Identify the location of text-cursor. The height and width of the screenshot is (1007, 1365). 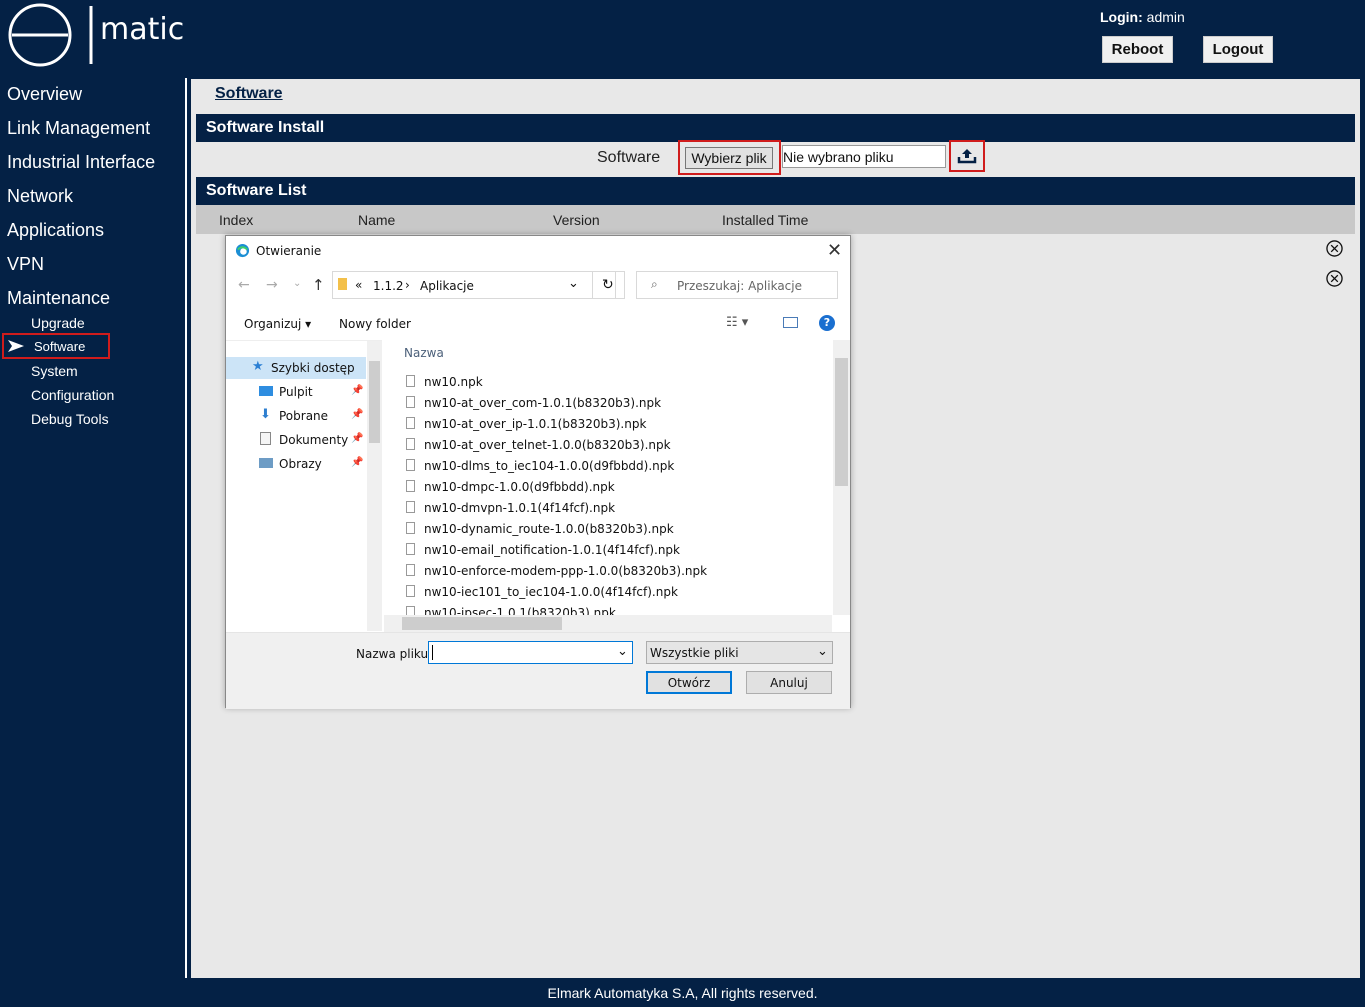
(432, 652).